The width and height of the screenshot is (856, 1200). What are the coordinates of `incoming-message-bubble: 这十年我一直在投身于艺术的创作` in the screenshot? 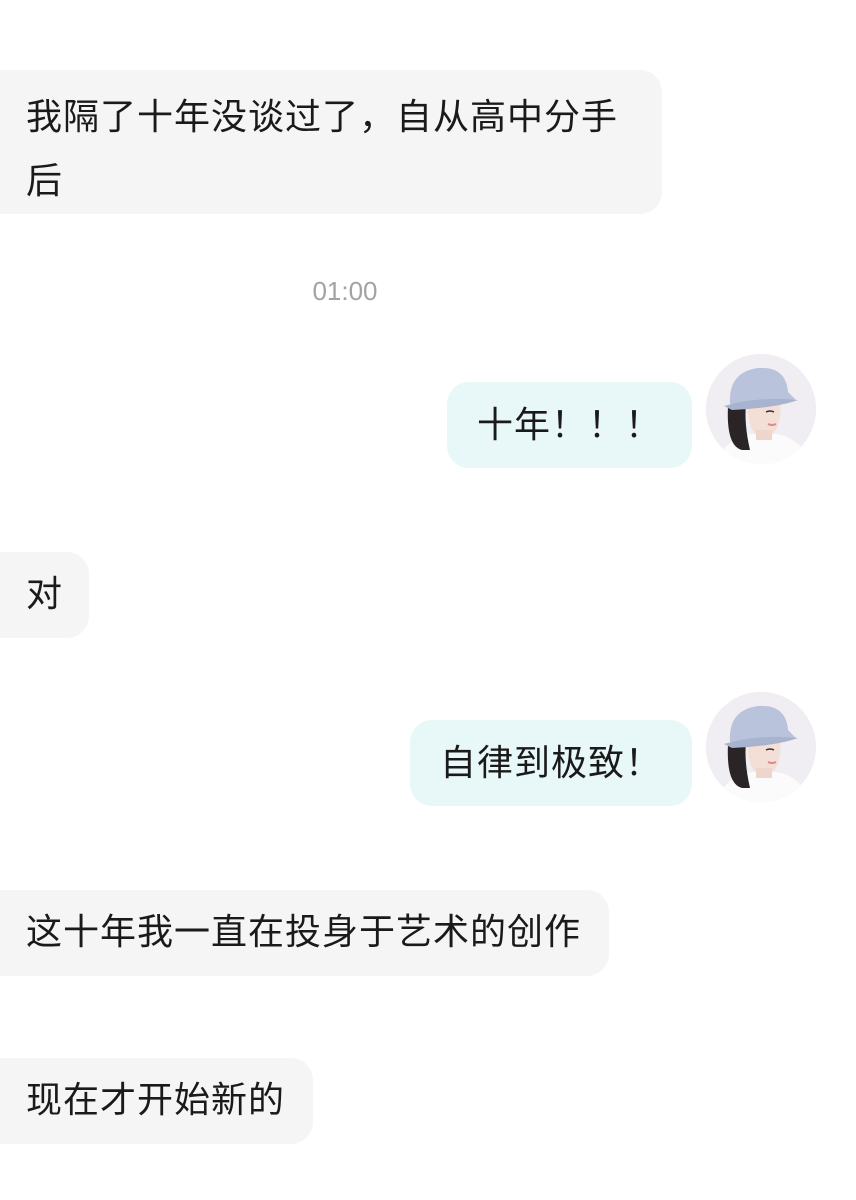 It's located at (305, 933).